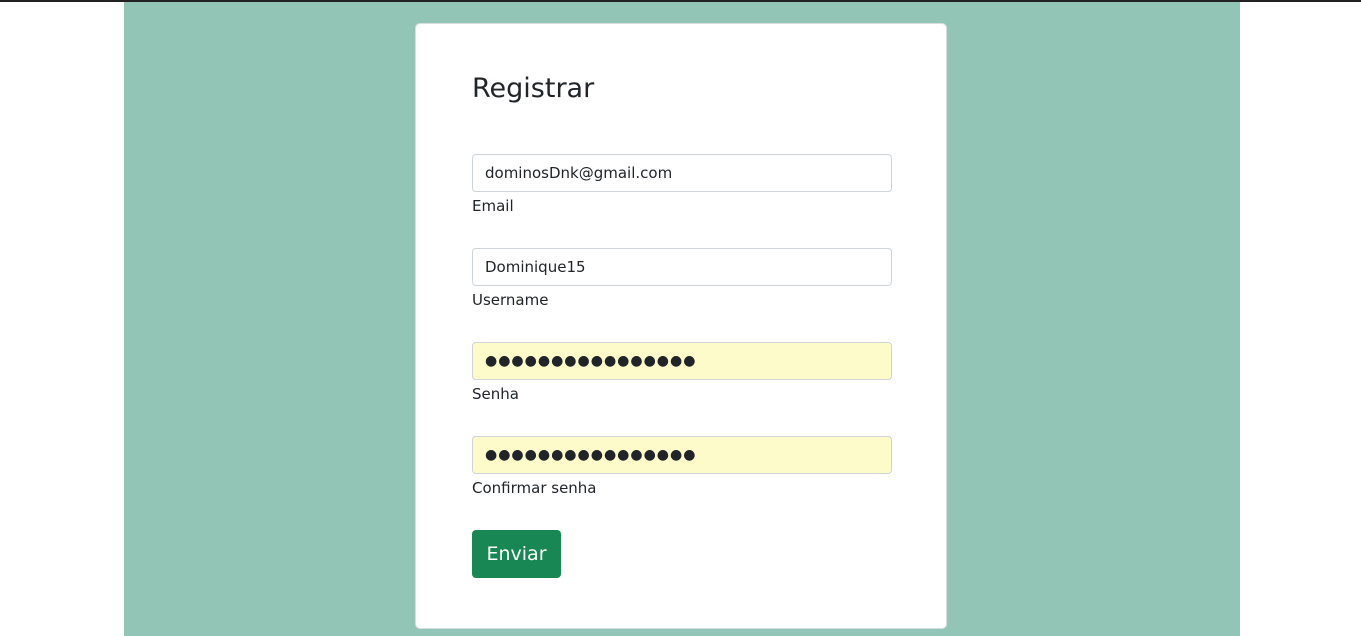  What do you see at coordinates (591, 455) in the screenshot?
I see `confirm-password-value: ●●●●●●●●●●●●●●●●` at bounding box center [591, 455].